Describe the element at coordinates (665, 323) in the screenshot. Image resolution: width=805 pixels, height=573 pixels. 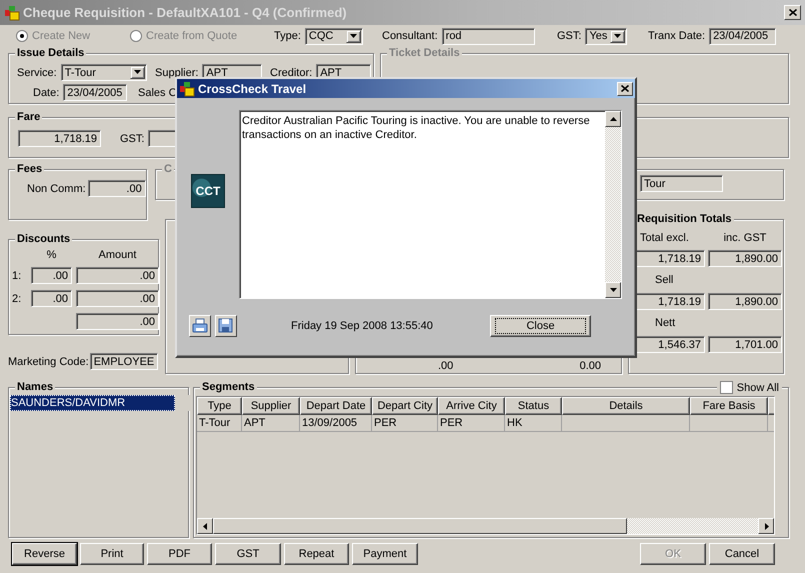
I see `row-label: Nett` at that location.